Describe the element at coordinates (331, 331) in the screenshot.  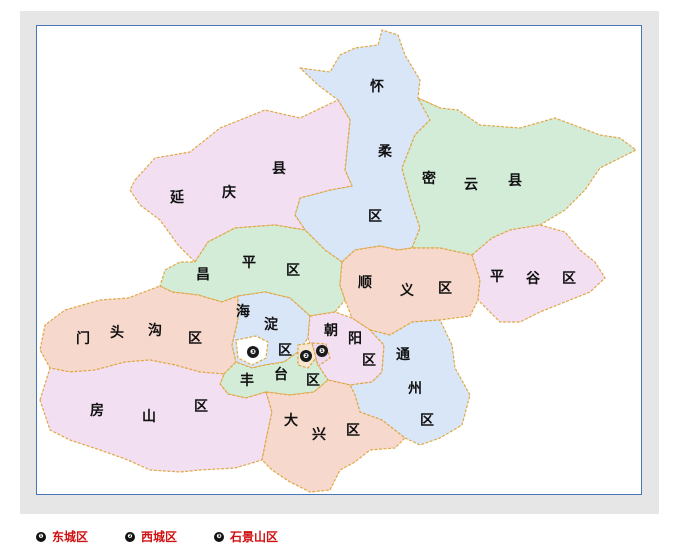
I see `label-chaoyang-1: 朝` at that location.